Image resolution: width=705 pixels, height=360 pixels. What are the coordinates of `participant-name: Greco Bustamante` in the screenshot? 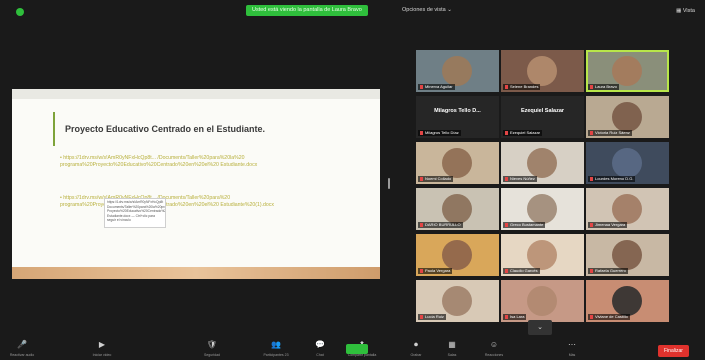 It's located at (527, 224).